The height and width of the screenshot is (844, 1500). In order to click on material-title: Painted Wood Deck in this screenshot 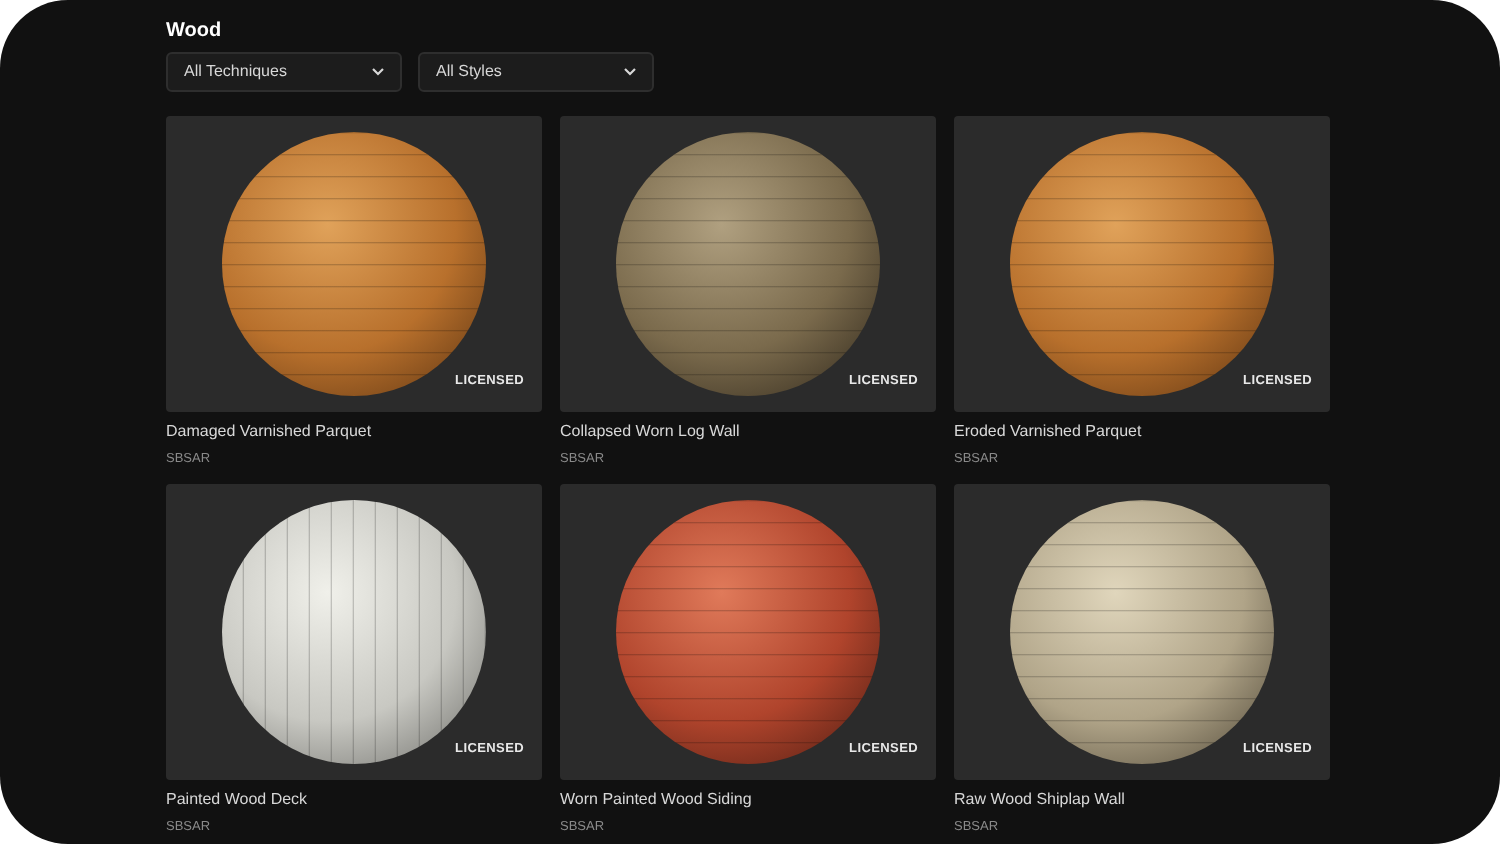, I will do `click(238, 800)`.